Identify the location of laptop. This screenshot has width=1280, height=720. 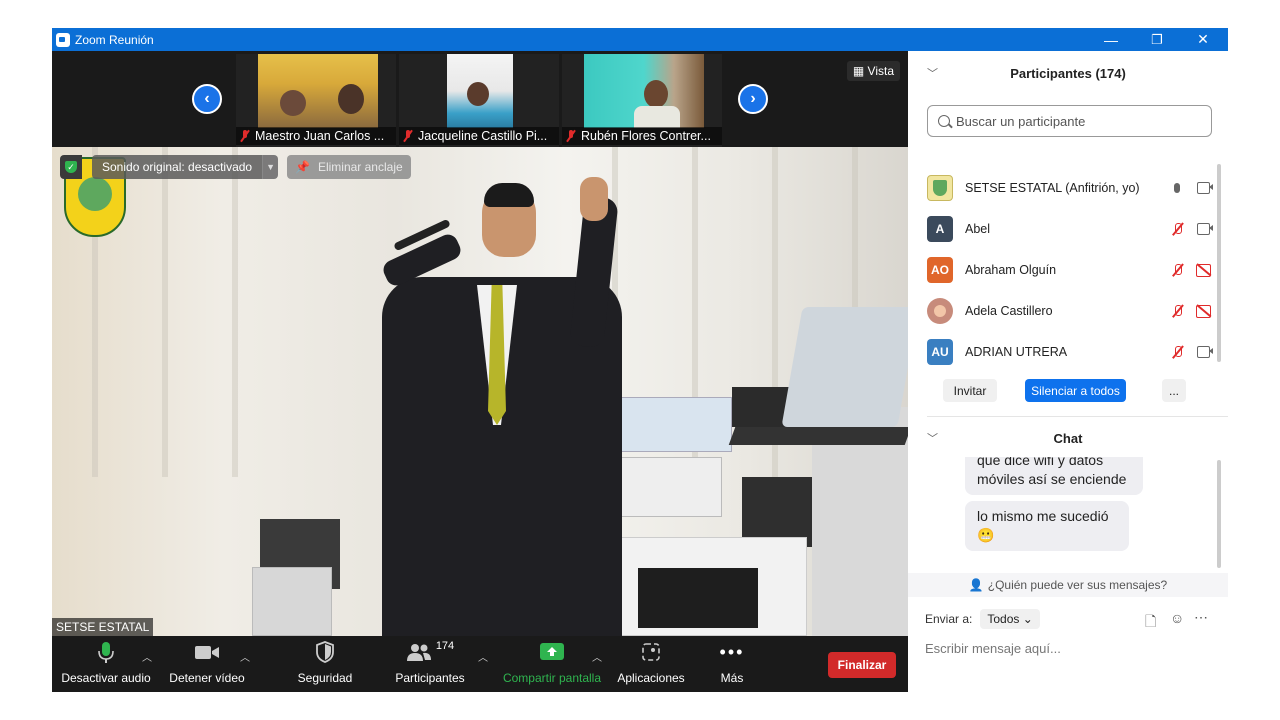
(844, 367).